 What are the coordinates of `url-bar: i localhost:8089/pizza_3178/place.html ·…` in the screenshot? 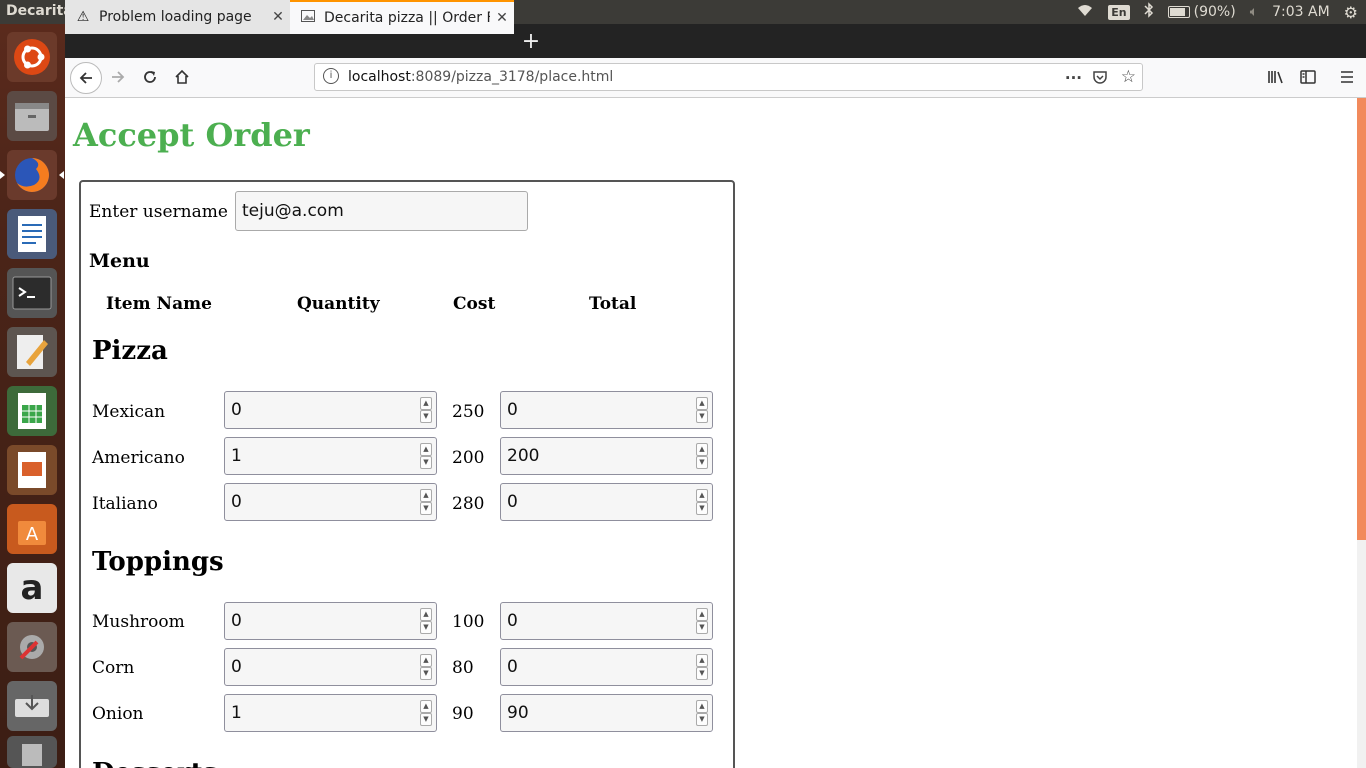 It's located at (728, 77).